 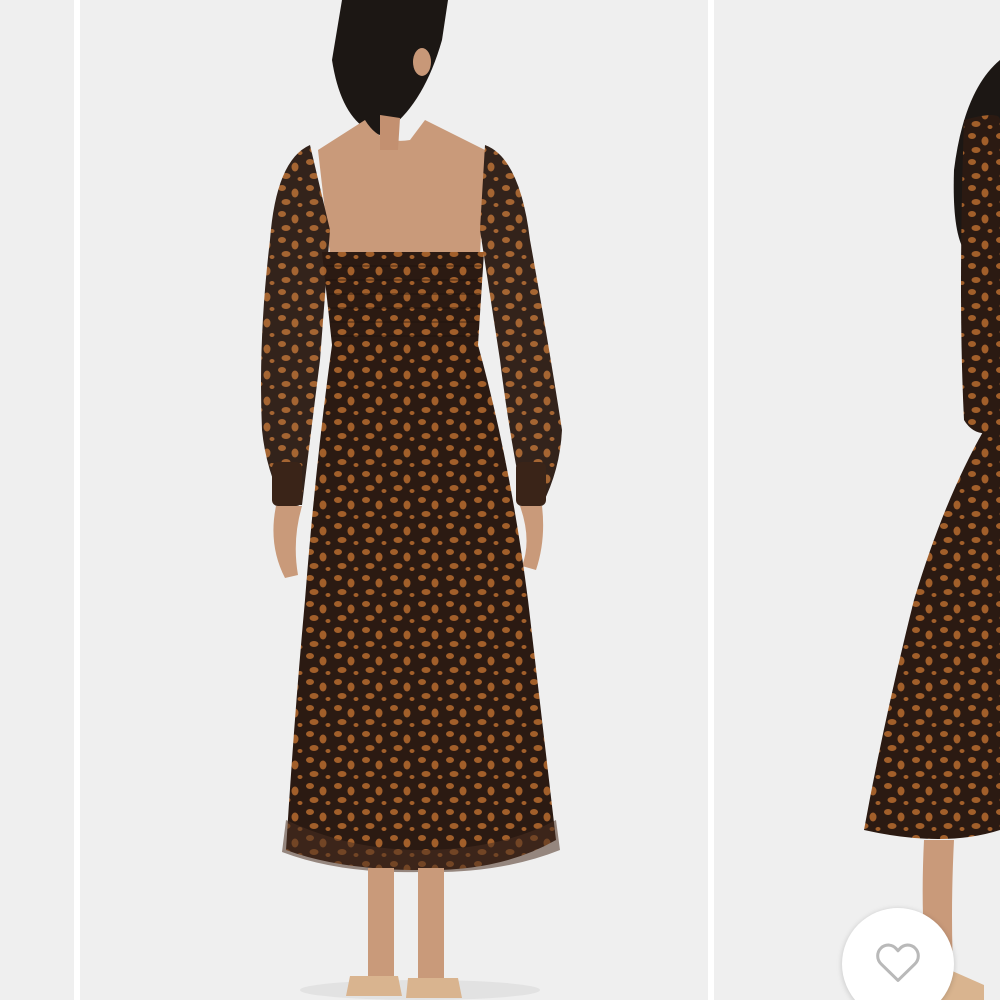 What do you see at coordinates (898, 962) in the screenshot?
I see `heart-outline-icon` at bounding box center [898, 962].